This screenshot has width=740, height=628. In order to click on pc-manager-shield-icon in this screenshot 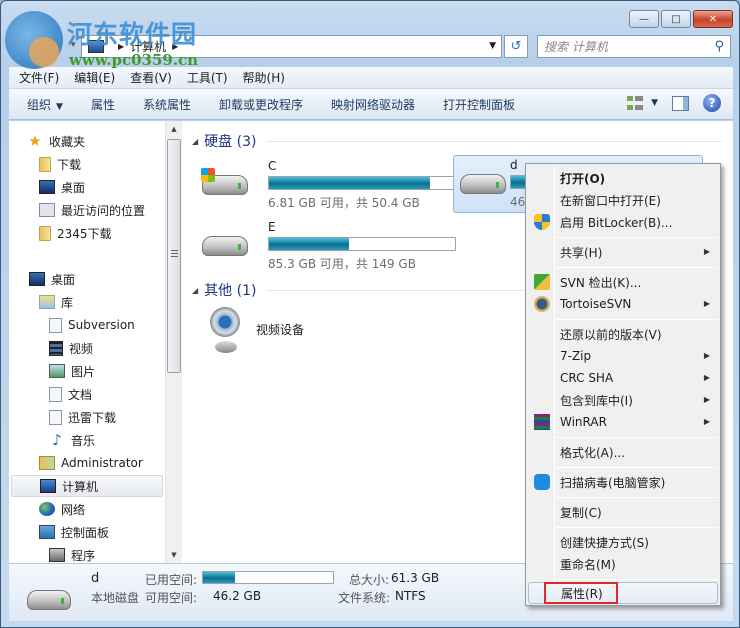, I will do `click(542, 482)`.